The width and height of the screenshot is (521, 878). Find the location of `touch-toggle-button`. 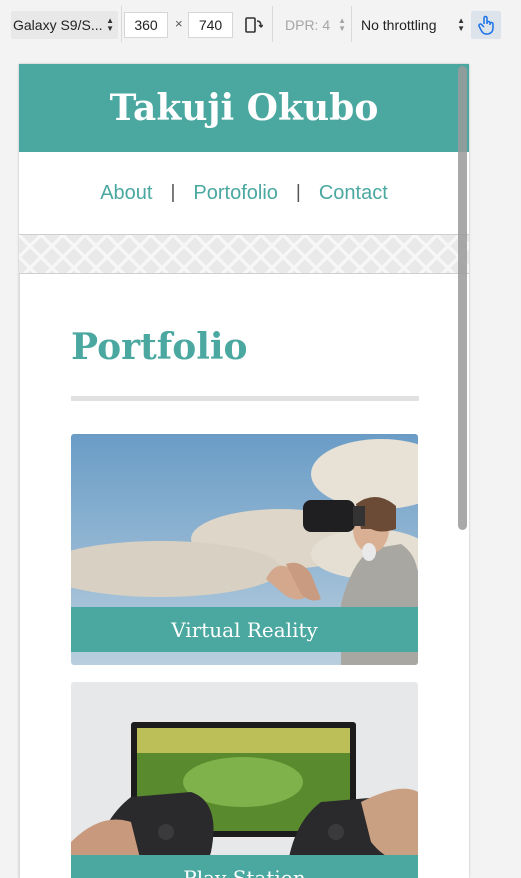

touch-toggle-button is located at coordinates (486, 25).